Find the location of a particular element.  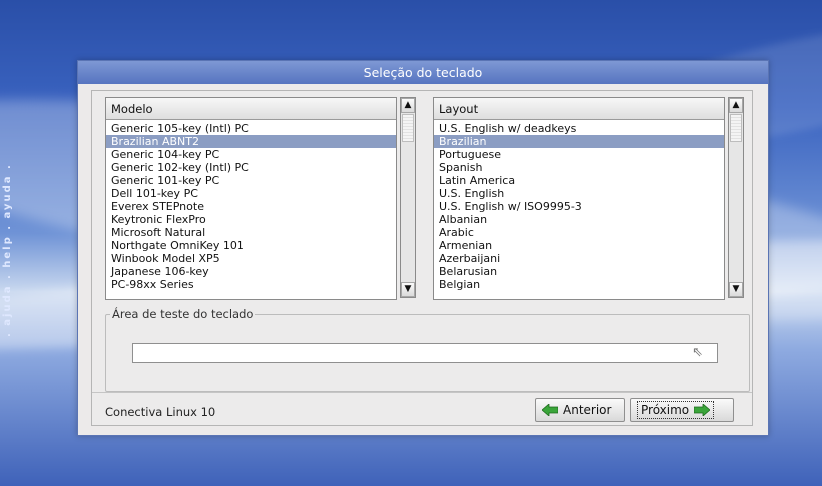

model-list-item: Everex STEPnote is located at coordinates (251, 206).